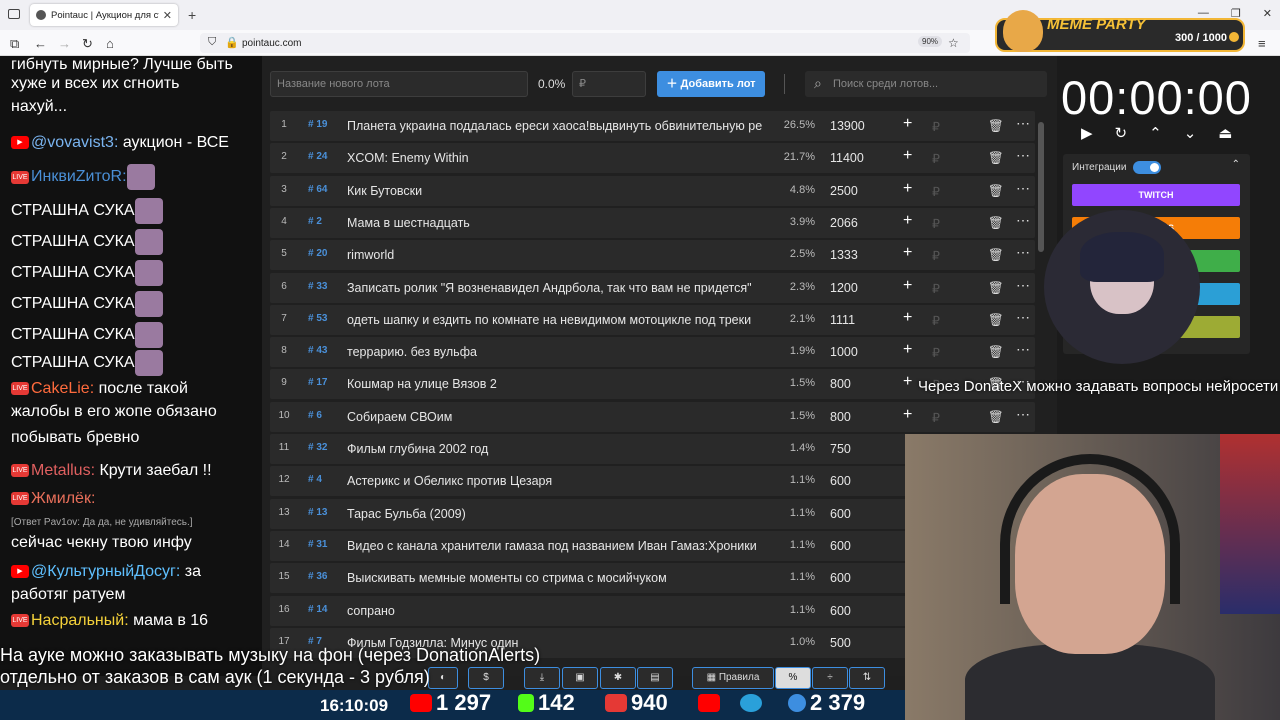 The height and width of the screenshot is (720, 1280). Describe the element at coordinates (1156, 195) in the screenshot. I see `integration-button: TWITCH` at that location.